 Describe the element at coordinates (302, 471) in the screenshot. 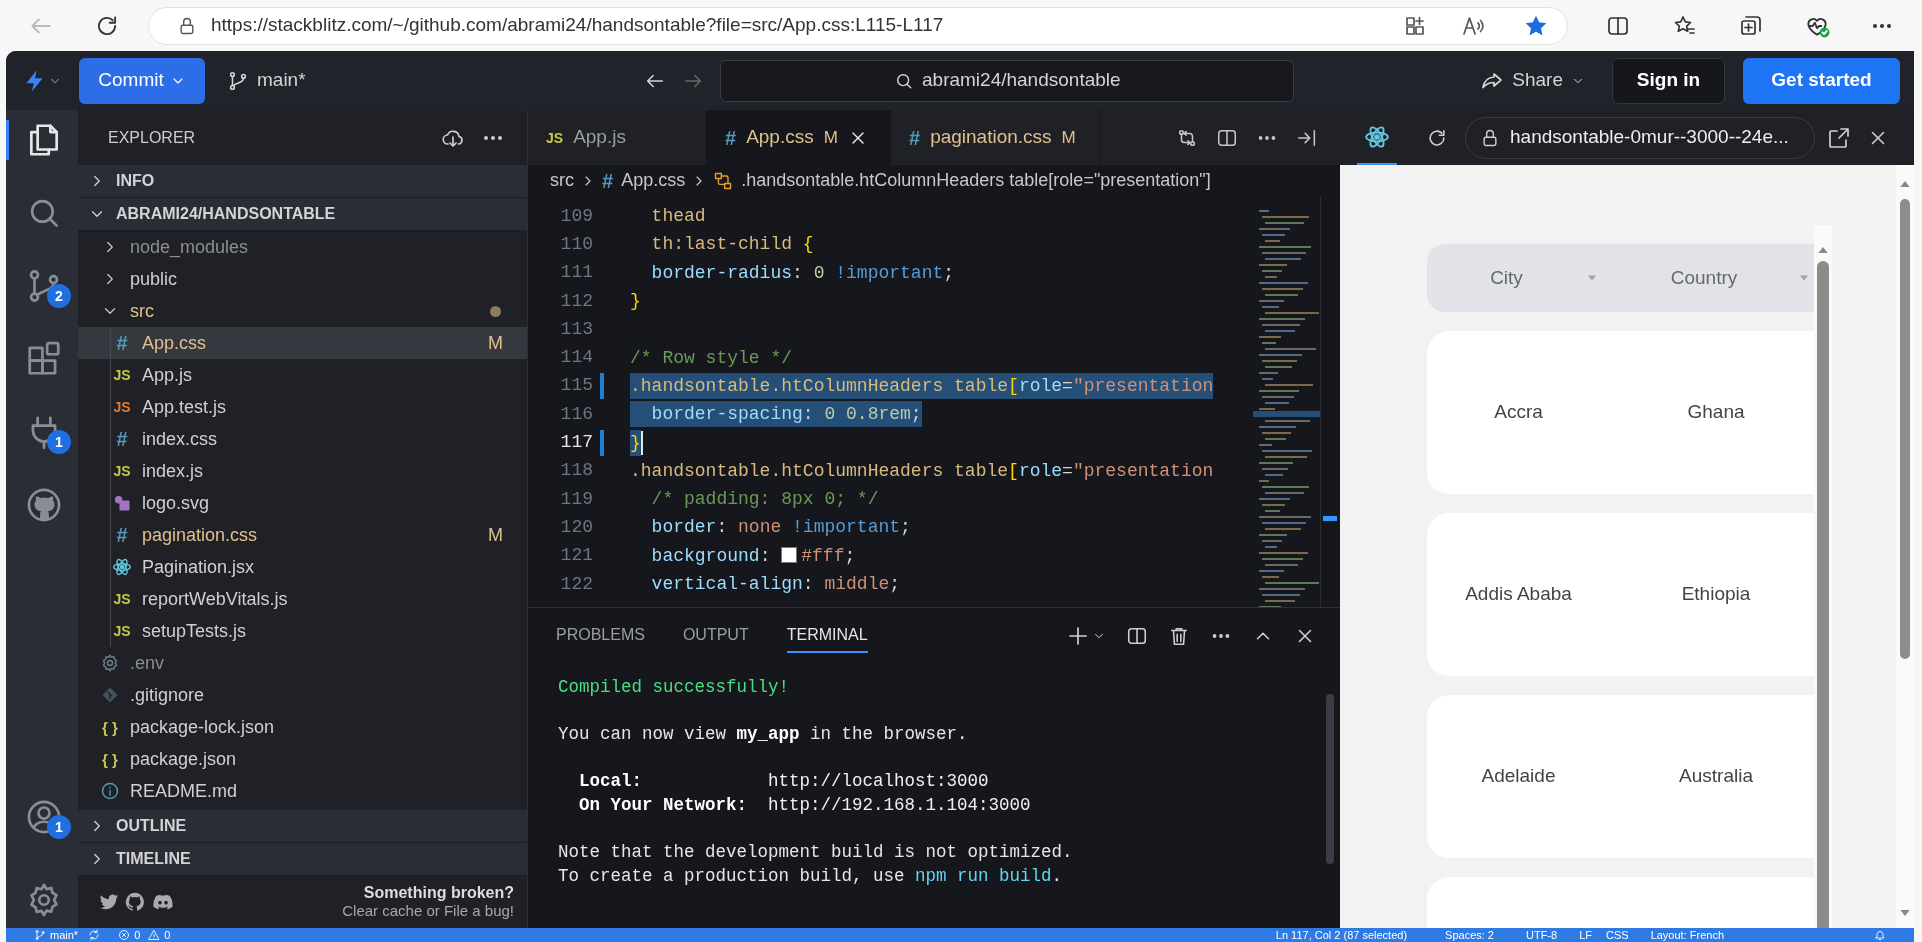

I see `file-tree-item: JS index.js` at that location.